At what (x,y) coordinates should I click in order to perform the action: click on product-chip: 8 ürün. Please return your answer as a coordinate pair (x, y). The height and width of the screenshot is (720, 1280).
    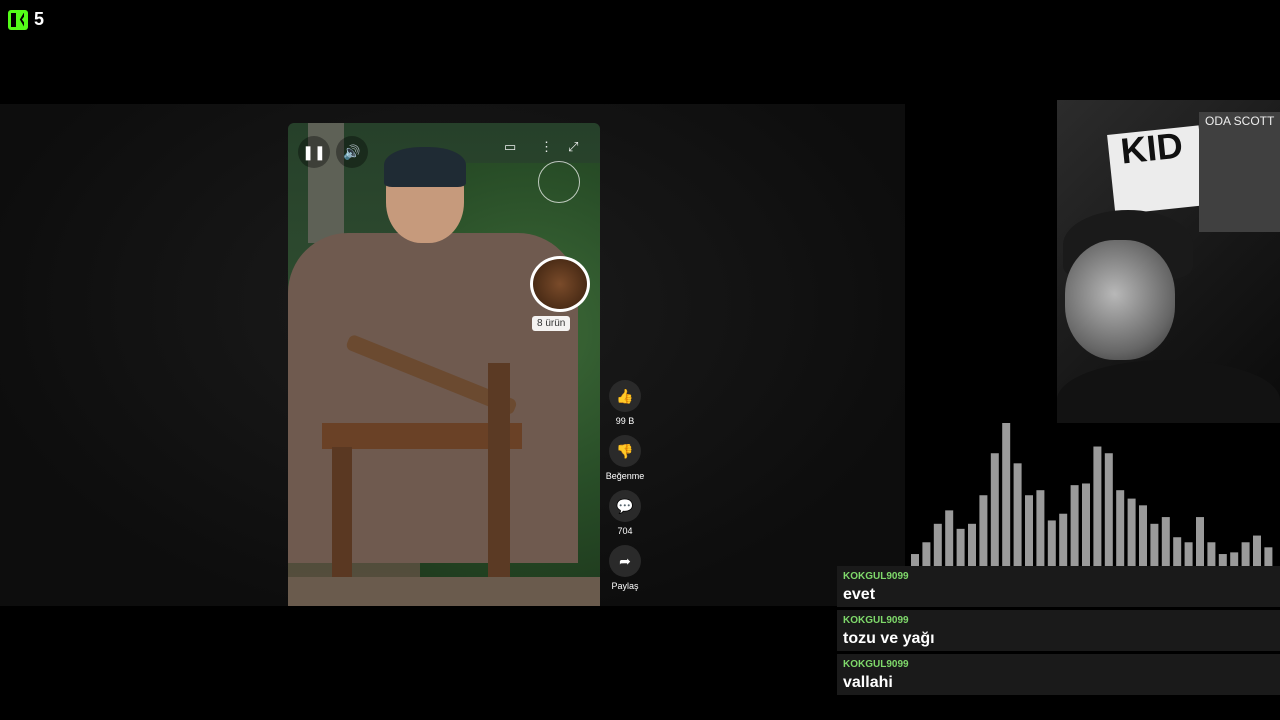
    Looking at the image, I should click on (561, 293).